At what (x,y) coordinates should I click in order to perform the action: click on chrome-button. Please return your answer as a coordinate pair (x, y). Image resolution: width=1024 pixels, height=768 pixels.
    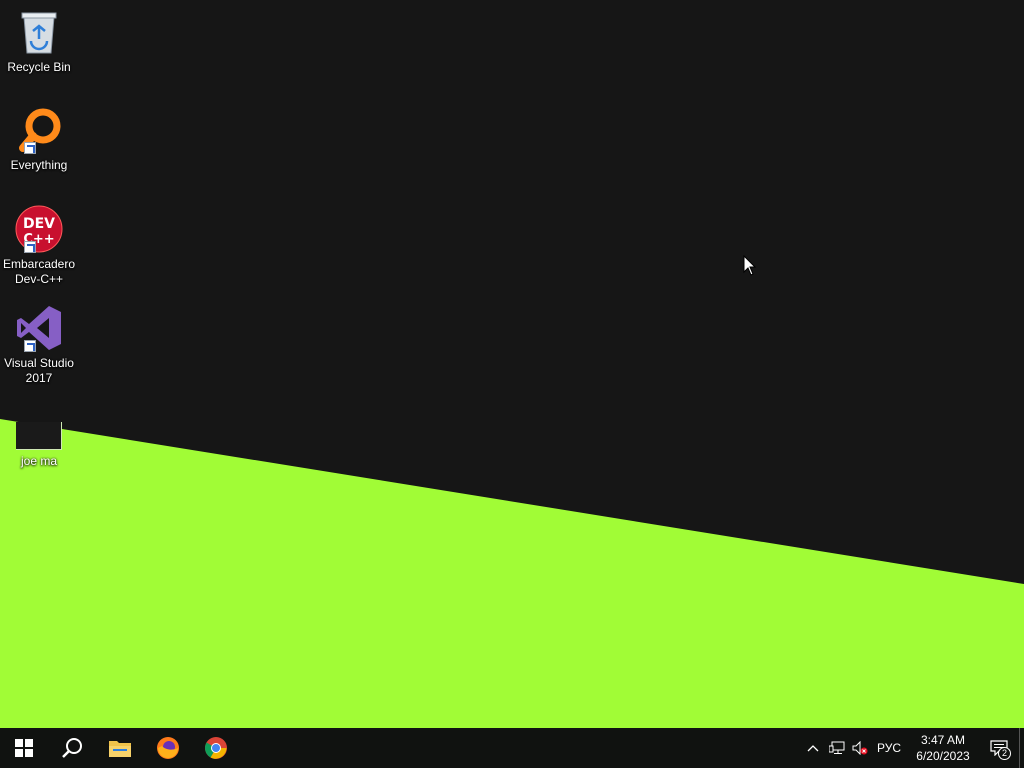
    Looking at the image, I should click on (216, 748).